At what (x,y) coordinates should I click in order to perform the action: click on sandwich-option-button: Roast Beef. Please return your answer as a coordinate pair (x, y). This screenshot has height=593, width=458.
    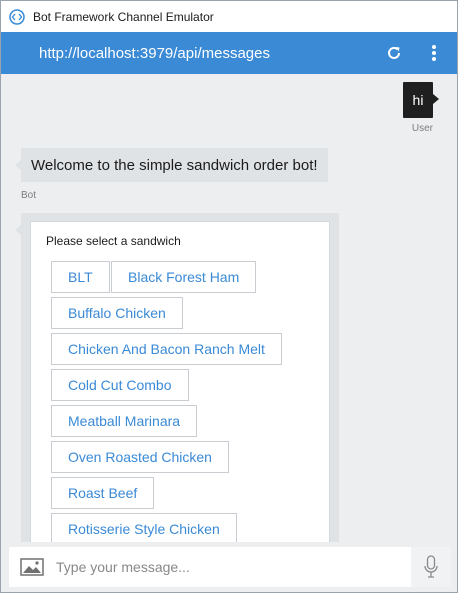
    Looking at the image, I should click on (103, 493).